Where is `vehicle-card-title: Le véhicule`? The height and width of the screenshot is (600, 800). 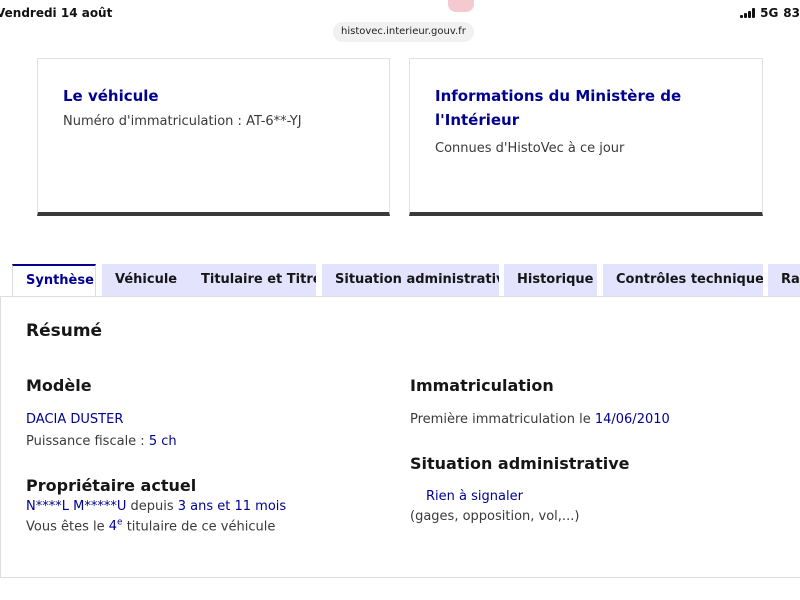 vehicle-card-title: Le véhicule is located at coordinates (111, 96).